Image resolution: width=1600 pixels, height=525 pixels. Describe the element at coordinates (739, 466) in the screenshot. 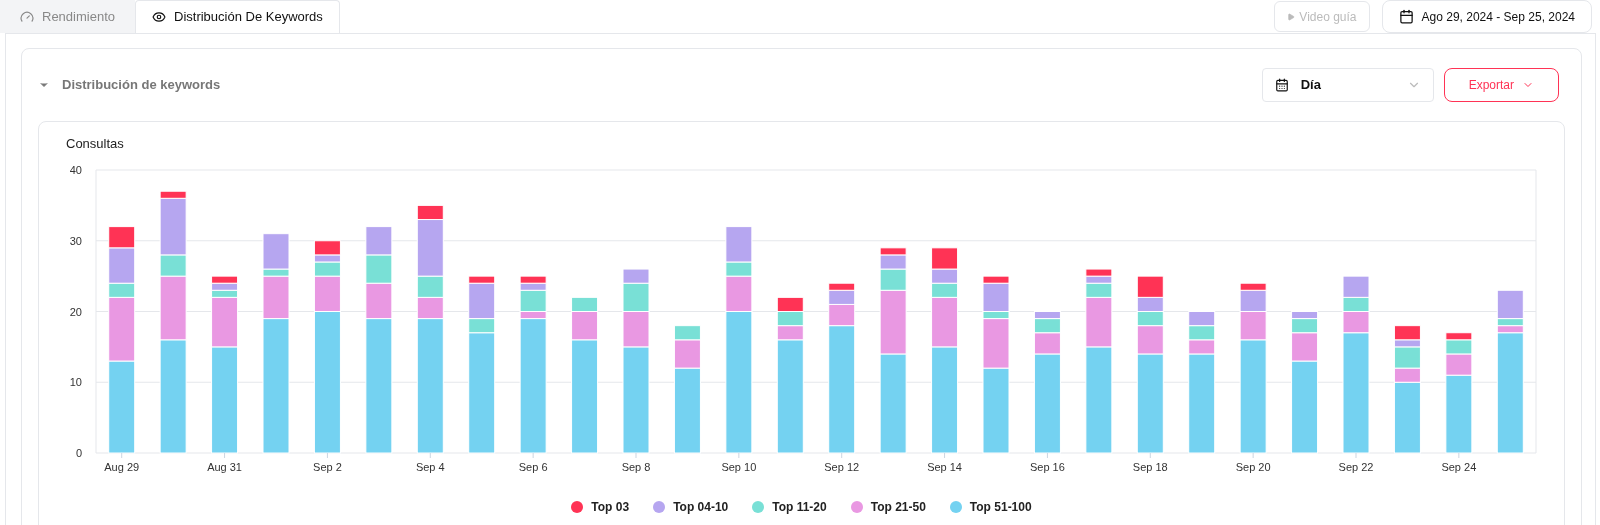

I see `x-tick-label: Sep 10` at that location.